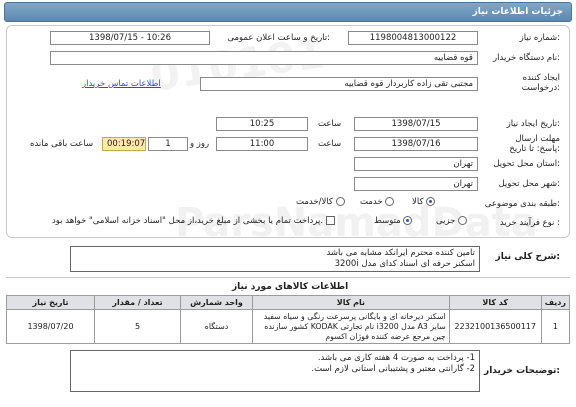 The width and height of the screenshot is (576, 407). I want to click on category-option-both: کالا/خدمت, so click(320, 202).